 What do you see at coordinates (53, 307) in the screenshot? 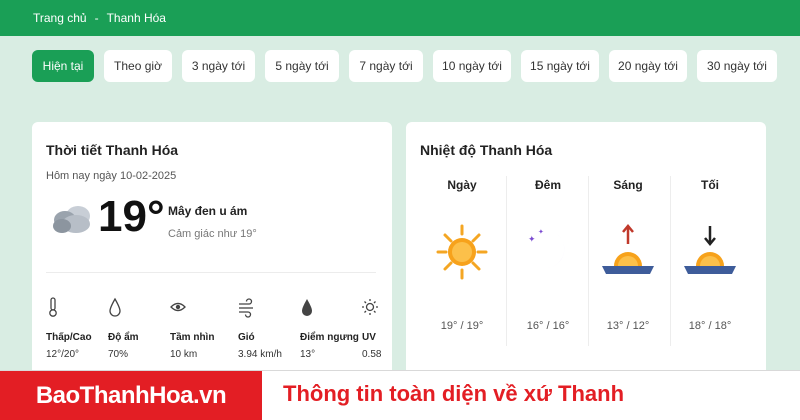
I see `thermometer-icon` at bounding box center [53, 307].